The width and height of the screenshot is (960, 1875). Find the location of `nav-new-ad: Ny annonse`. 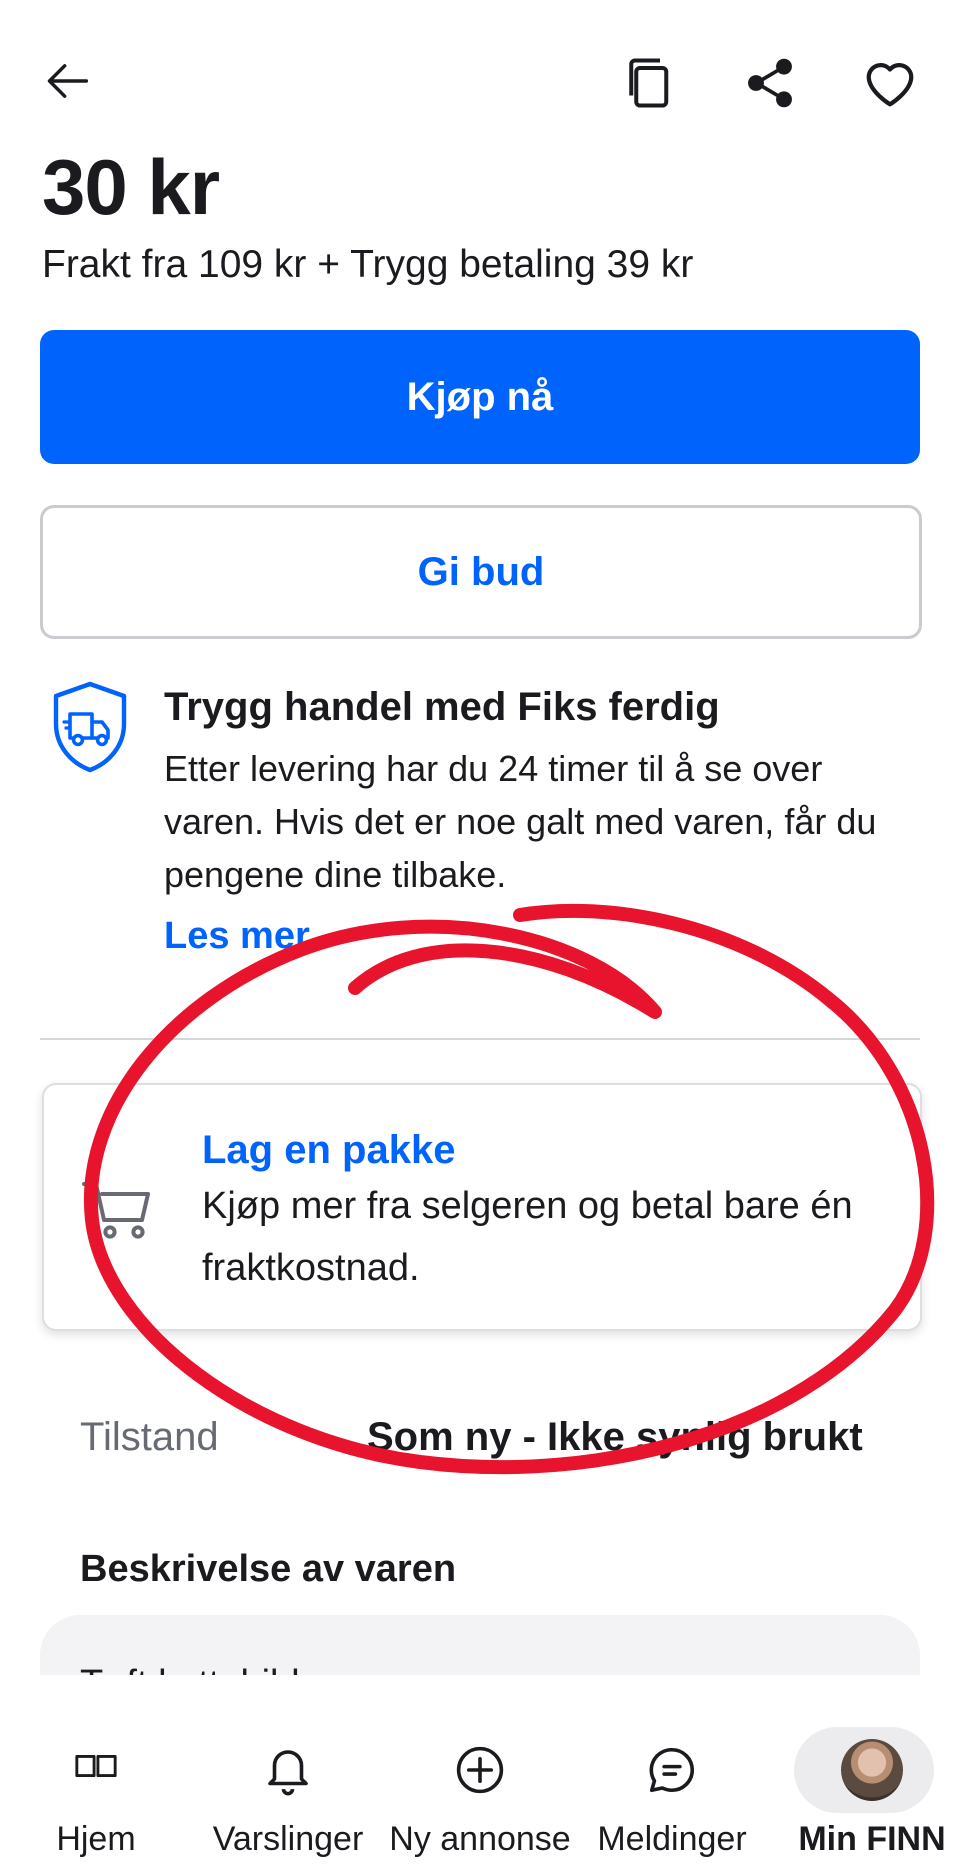

nav-new-ad: Ny annonse is located at coordinates (480, 1775).